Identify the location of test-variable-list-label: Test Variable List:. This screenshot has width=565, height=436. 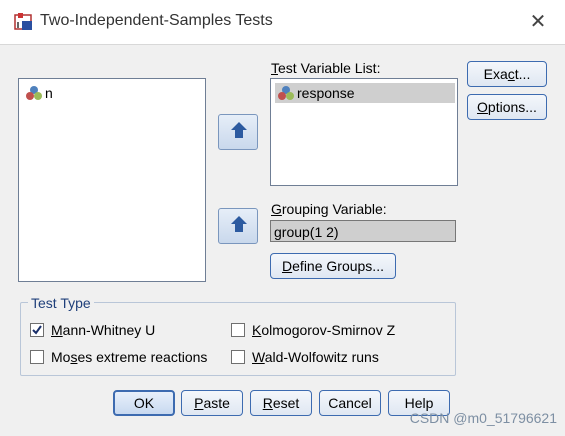
(326, 68).